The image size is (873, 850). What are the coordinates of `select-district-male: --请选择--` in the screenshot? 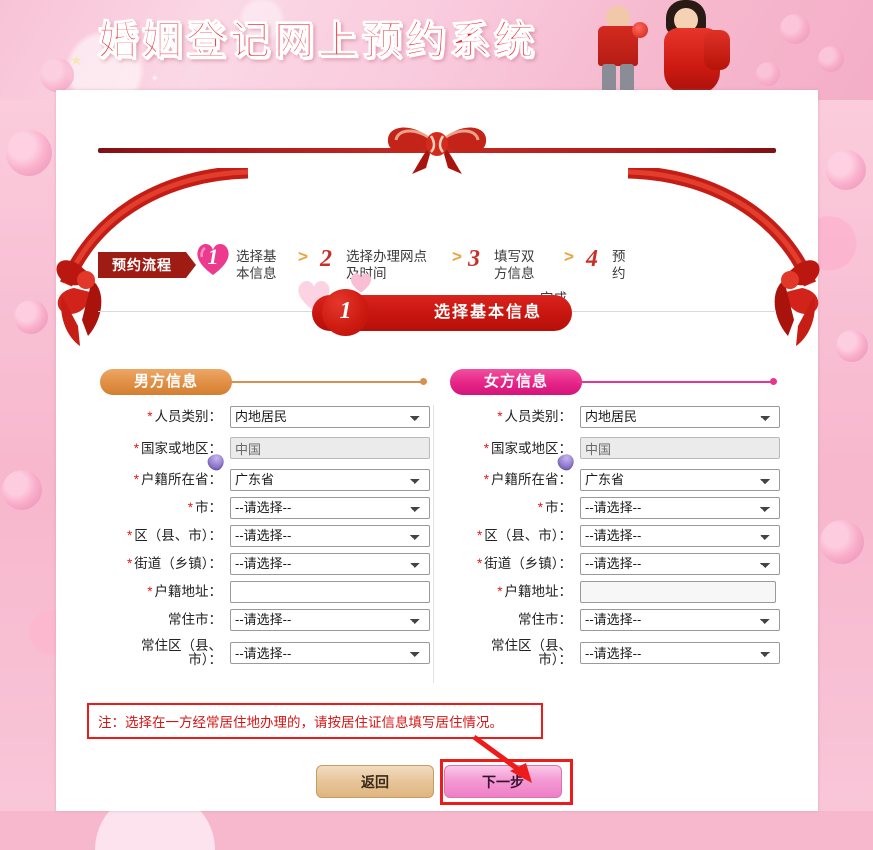 It's located at (330, 535).